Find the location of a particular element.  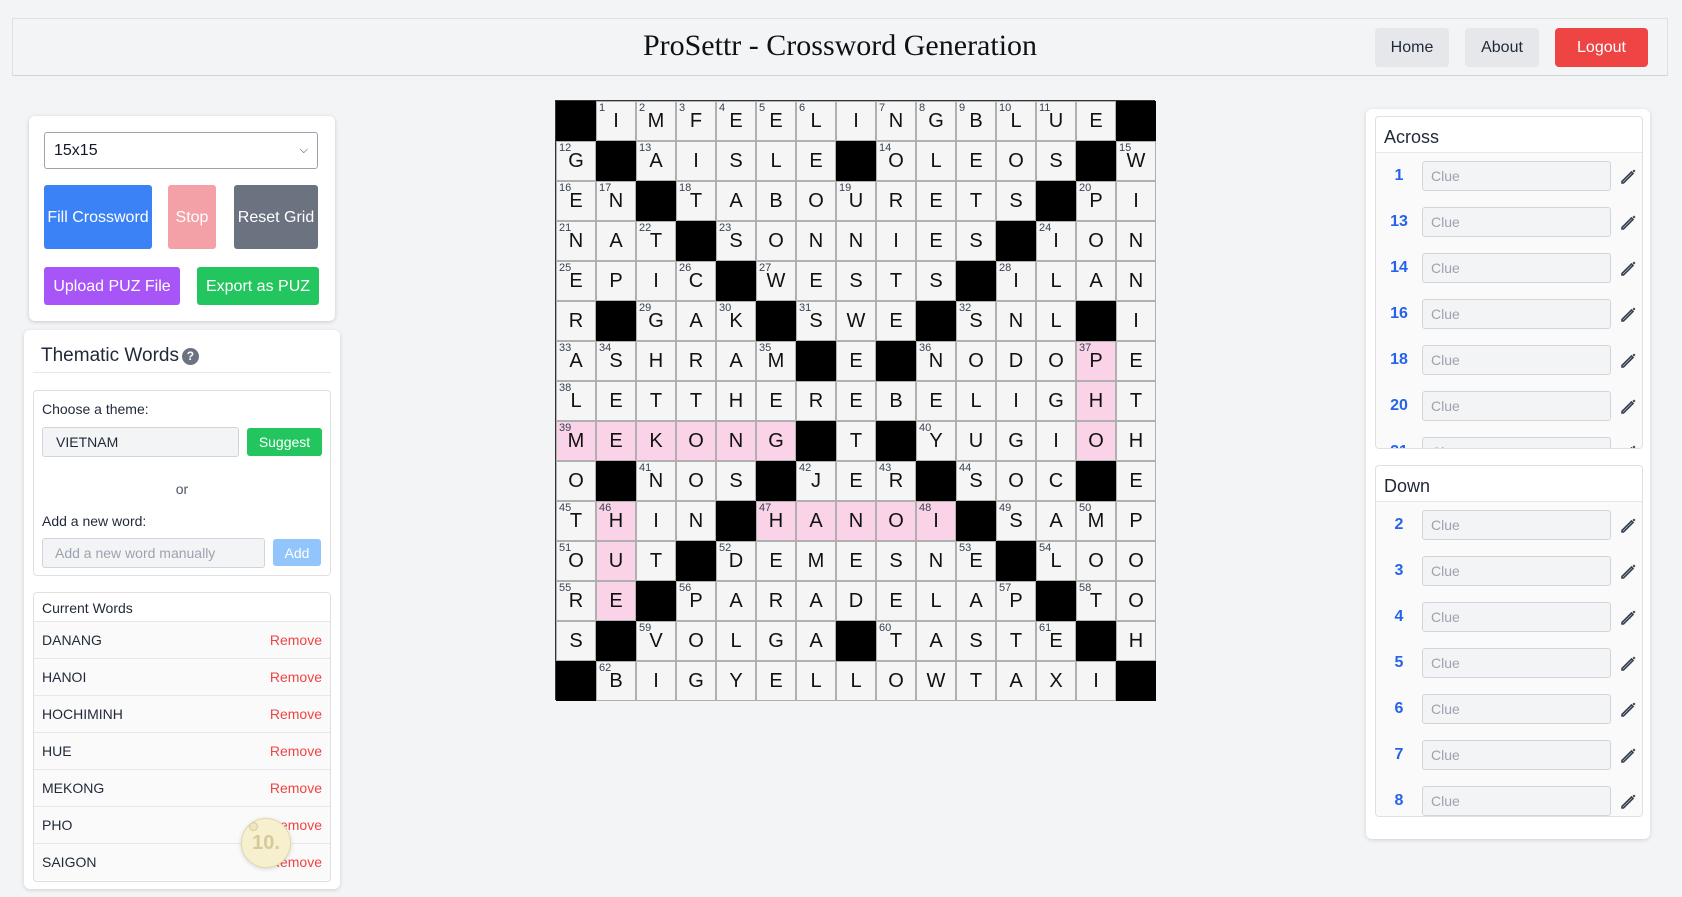

grid-cell: 1I is located at coordinates (616, 121).